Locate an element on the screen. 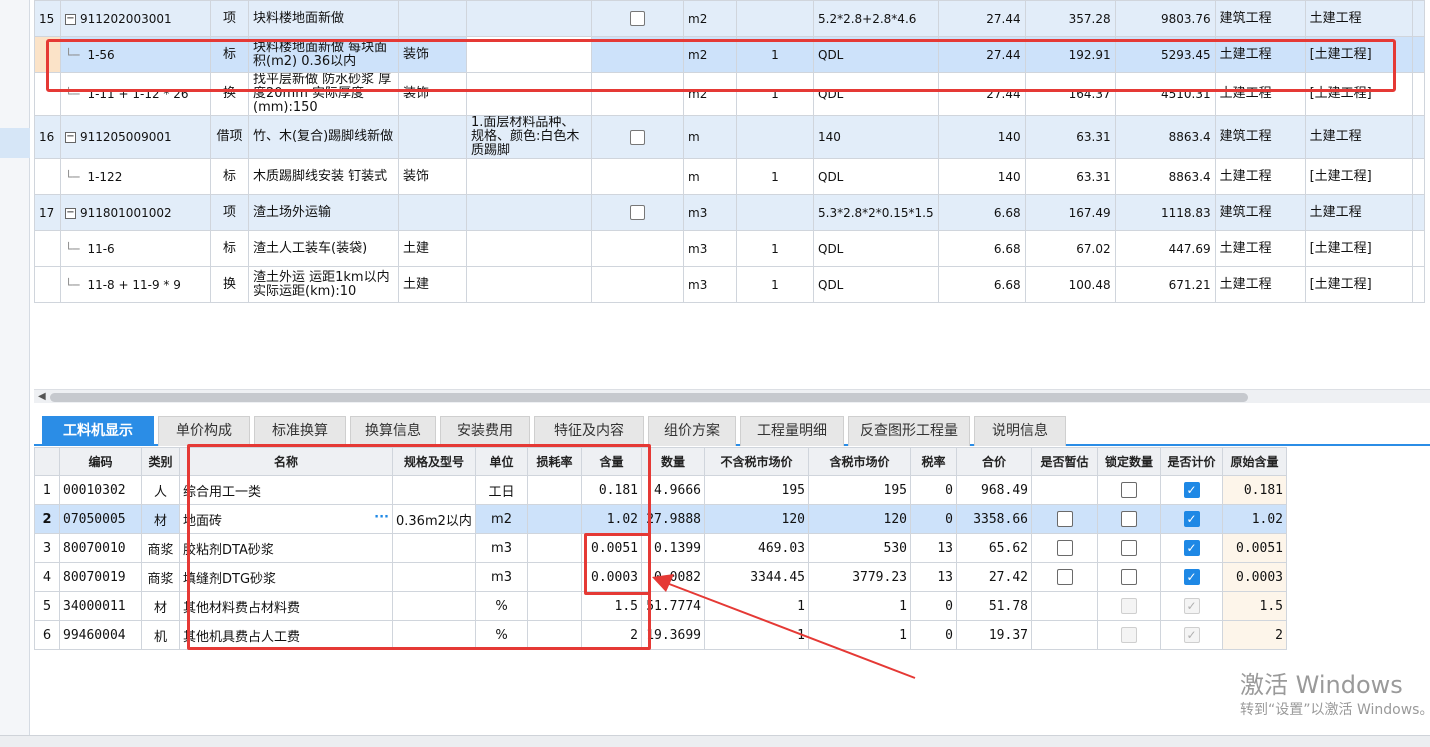 This screenshot has width=1430, height=747. resource-code: 34000011 is located at coordinates (100, 606).